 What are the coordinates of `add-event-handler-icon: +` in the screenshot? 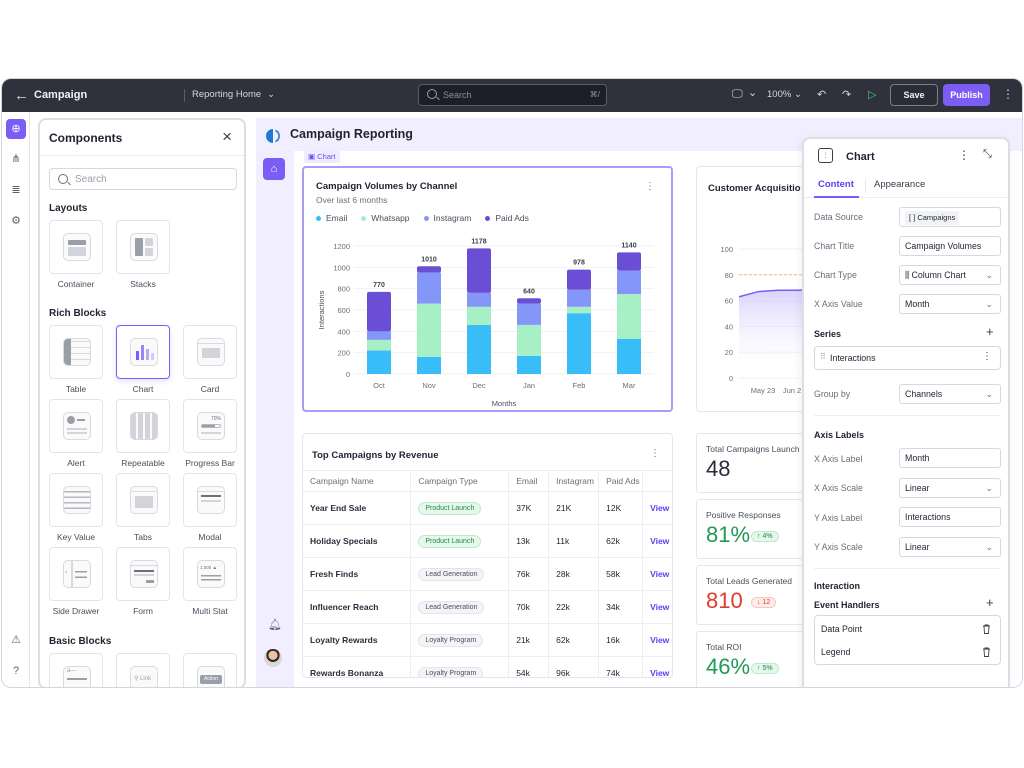 It's located at (990, 602).